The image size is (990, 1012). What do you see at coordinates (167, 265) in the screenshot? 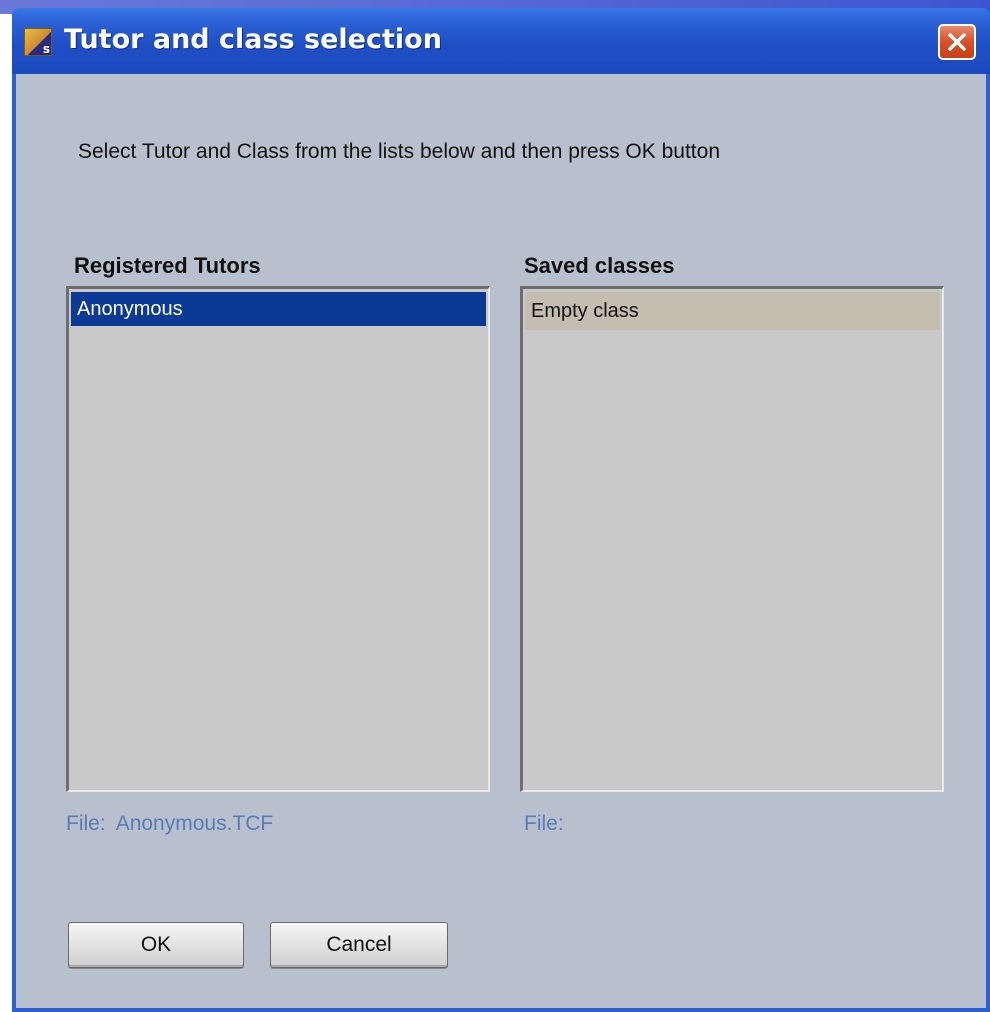
I see `registered-tutors-label: Registered Tutors` at bounding box center [167, 265].